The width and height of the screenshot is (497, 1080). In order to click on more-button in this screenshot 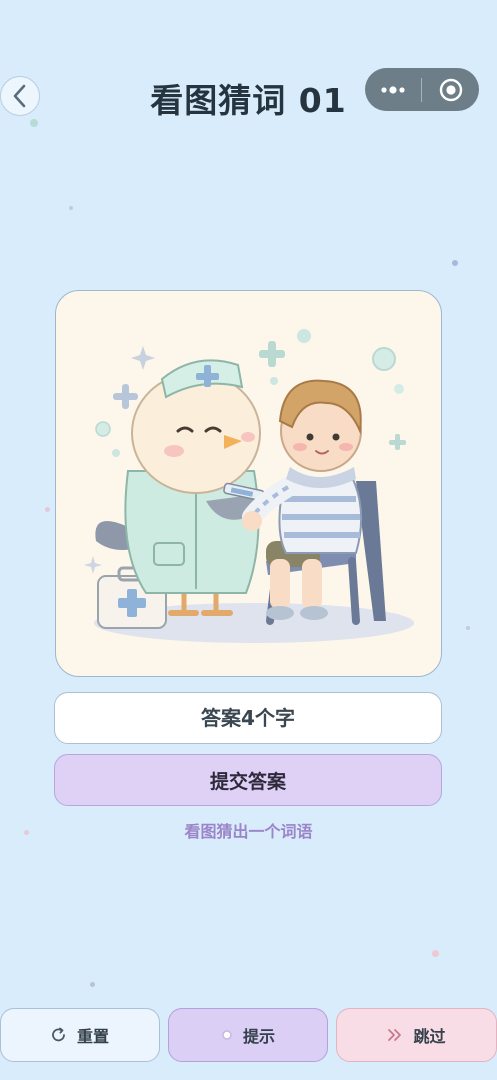, I will do `click(393, 89)`.